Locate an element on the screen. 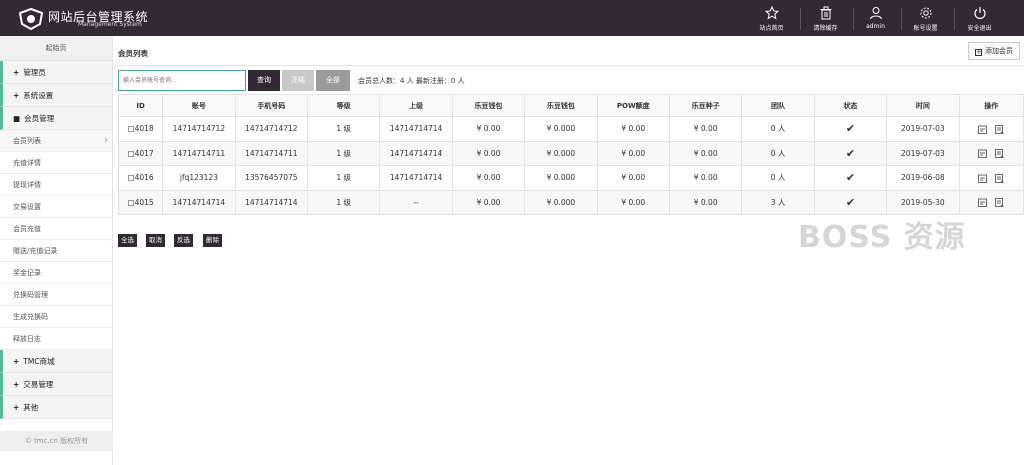 Image resolution: width=1024 pixels, height=465 pixels. sidebar-group-label: 系统设置 is located at coordinates (38, 95).